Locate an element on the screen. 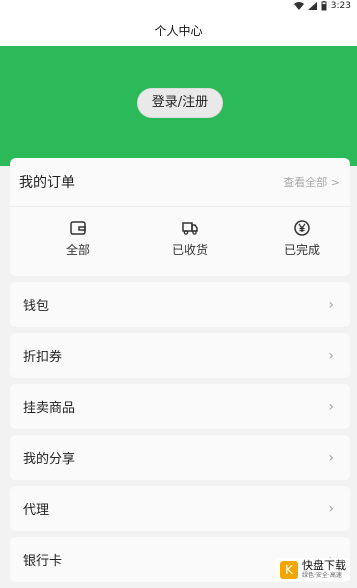 Image resolution: width=357 pixels, height=588 pixels. menu-item-label: 银行卡 is located at coordinates (43, 561).